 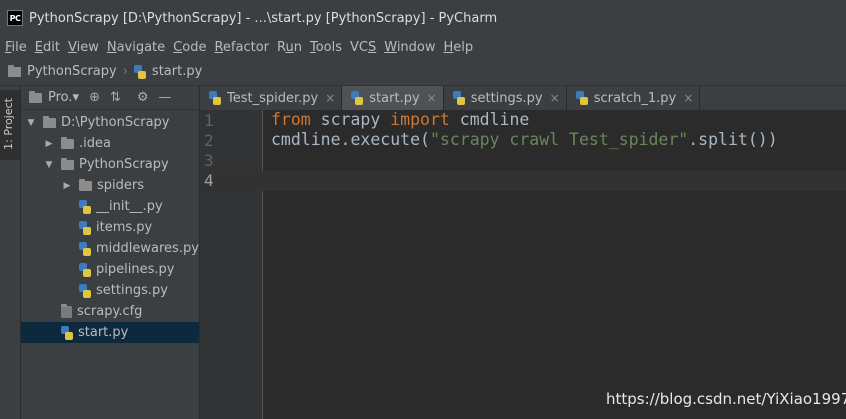 What do you see at coordinates (459, 47) in the screenshot?
I see `menu-help: Help` at bounding box center [459, 47].